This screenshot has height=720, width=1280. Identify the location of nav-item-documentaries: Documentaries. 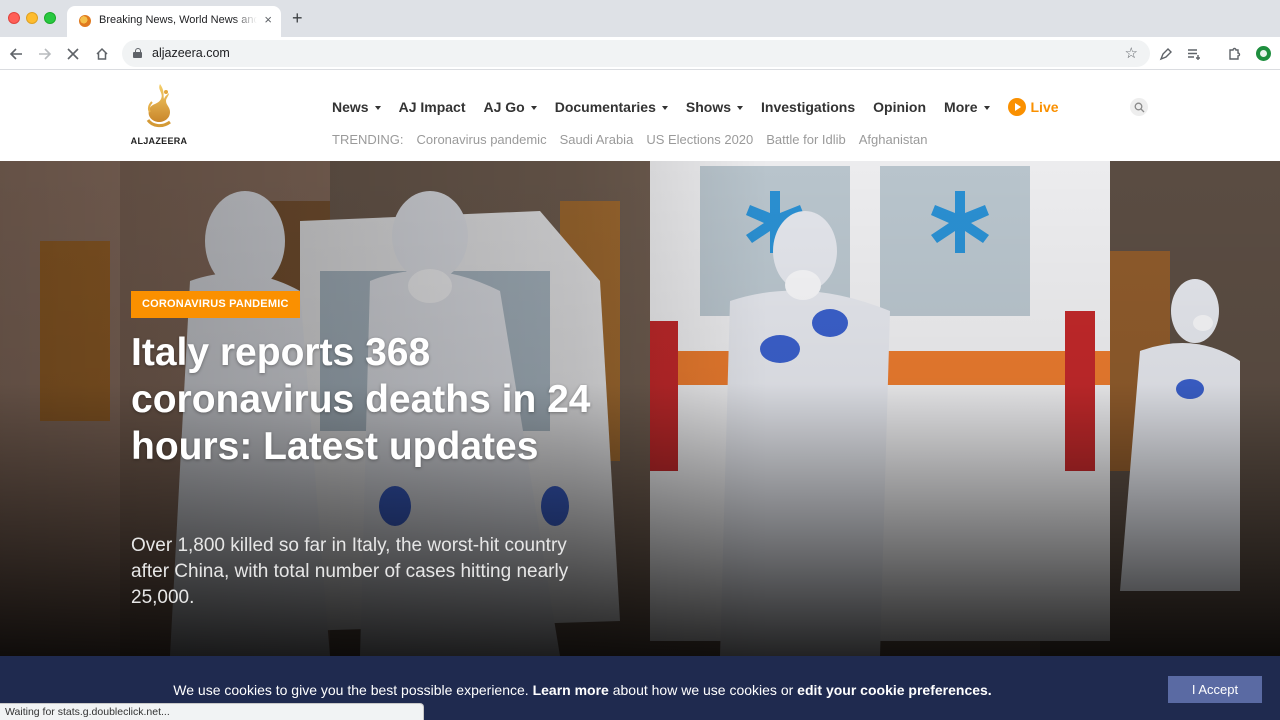
(611, 107).